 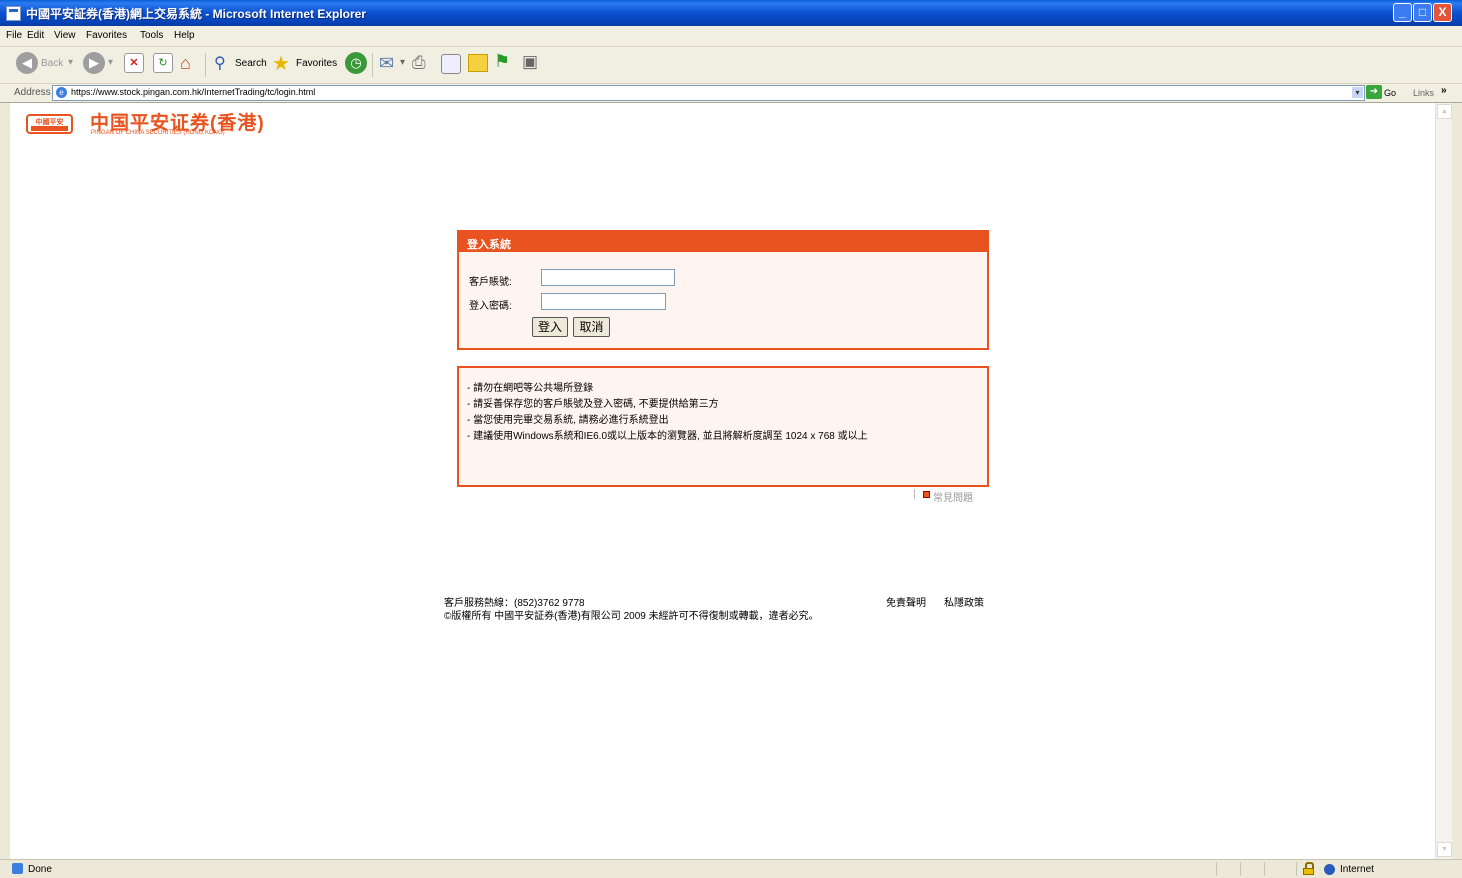 What do you see at coordinates (1444, 111) in the screenshot?
I see `scroll-up-icon: ▲` at bounding box center [1444, 111].